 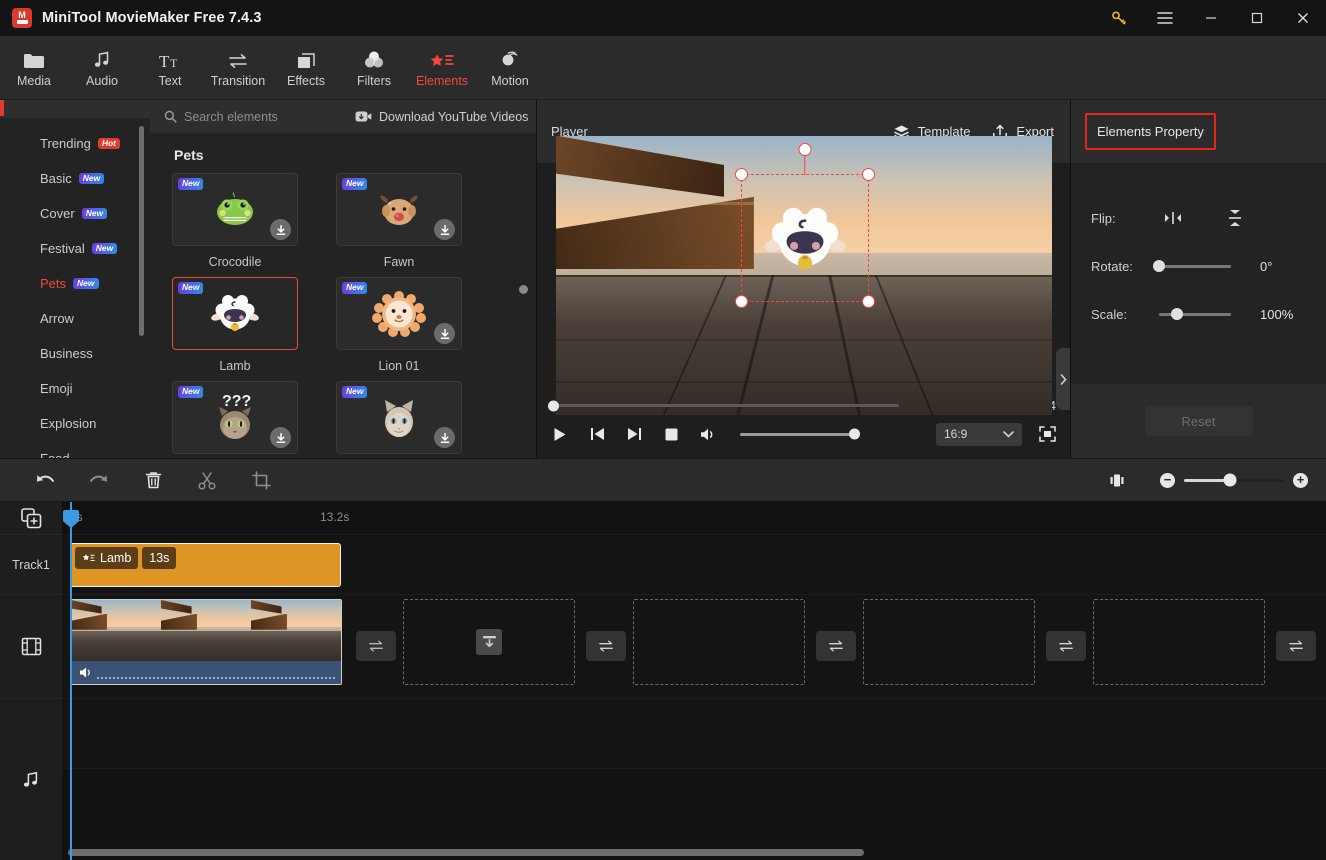 What do you see at coordinates (1300, 480) in the screenshot?
I see `zoom-in-button: +` at bounding box center [1300, 480].